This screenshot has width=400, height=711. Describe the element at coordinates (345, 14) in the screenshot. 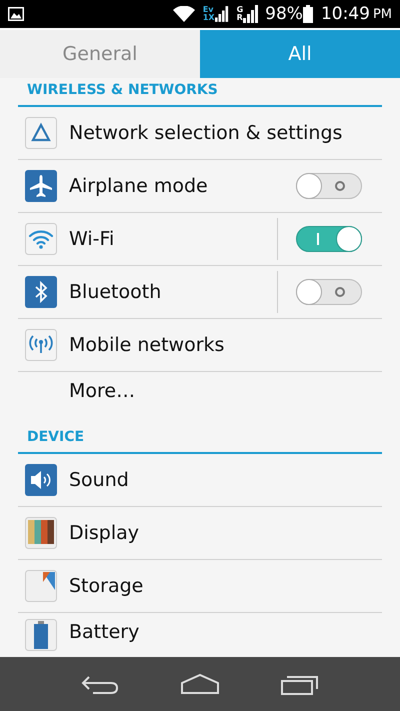

I see `clock-time: 10:49` at that location.